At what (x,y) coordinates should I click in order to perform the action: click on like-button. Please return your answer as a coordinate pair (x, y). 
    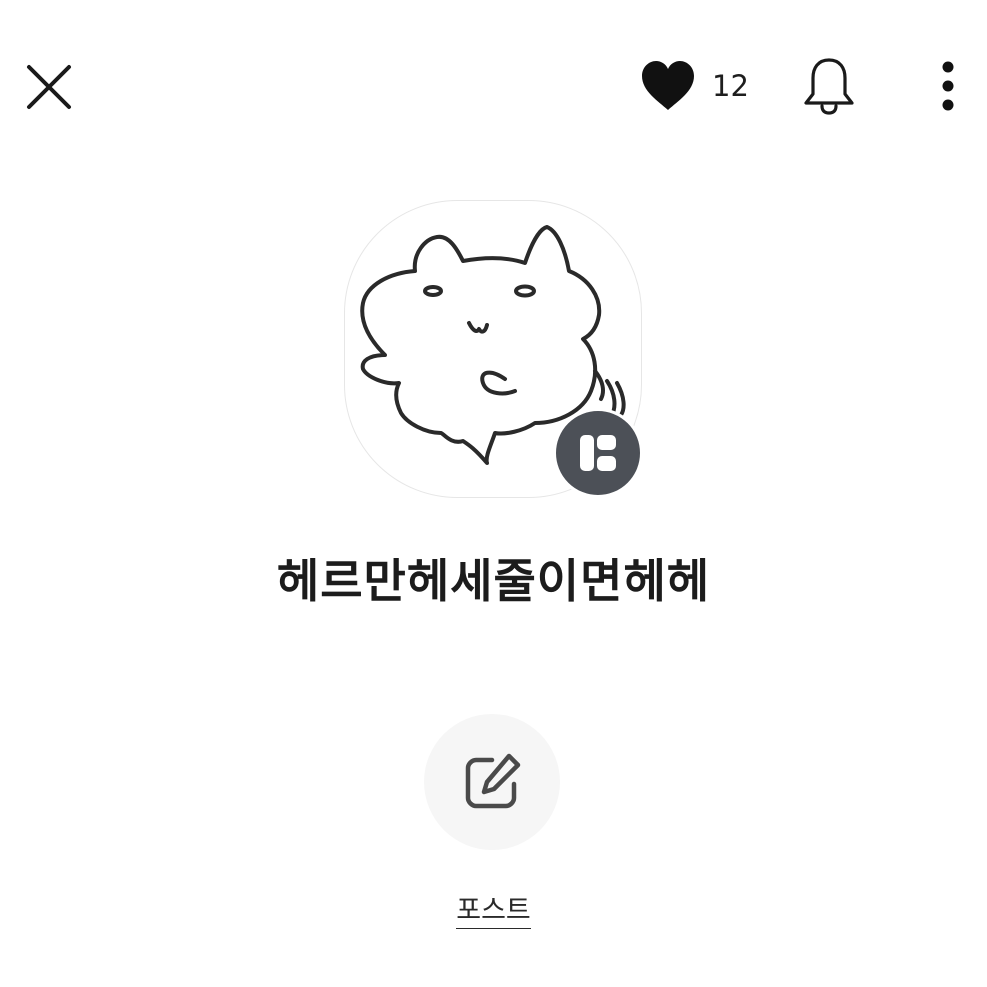
    Looking at the image, I should click on (668, 86).